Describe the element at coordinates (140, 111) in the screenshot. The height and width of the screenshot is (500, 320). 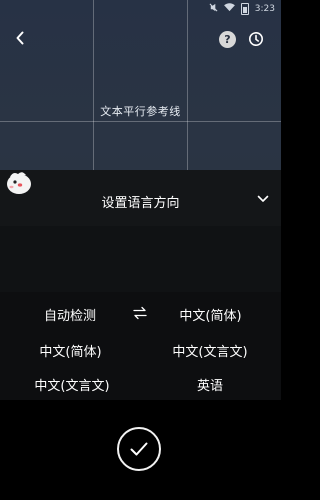
I see `parallel-guide-label: 文本平行参考线` at that location.